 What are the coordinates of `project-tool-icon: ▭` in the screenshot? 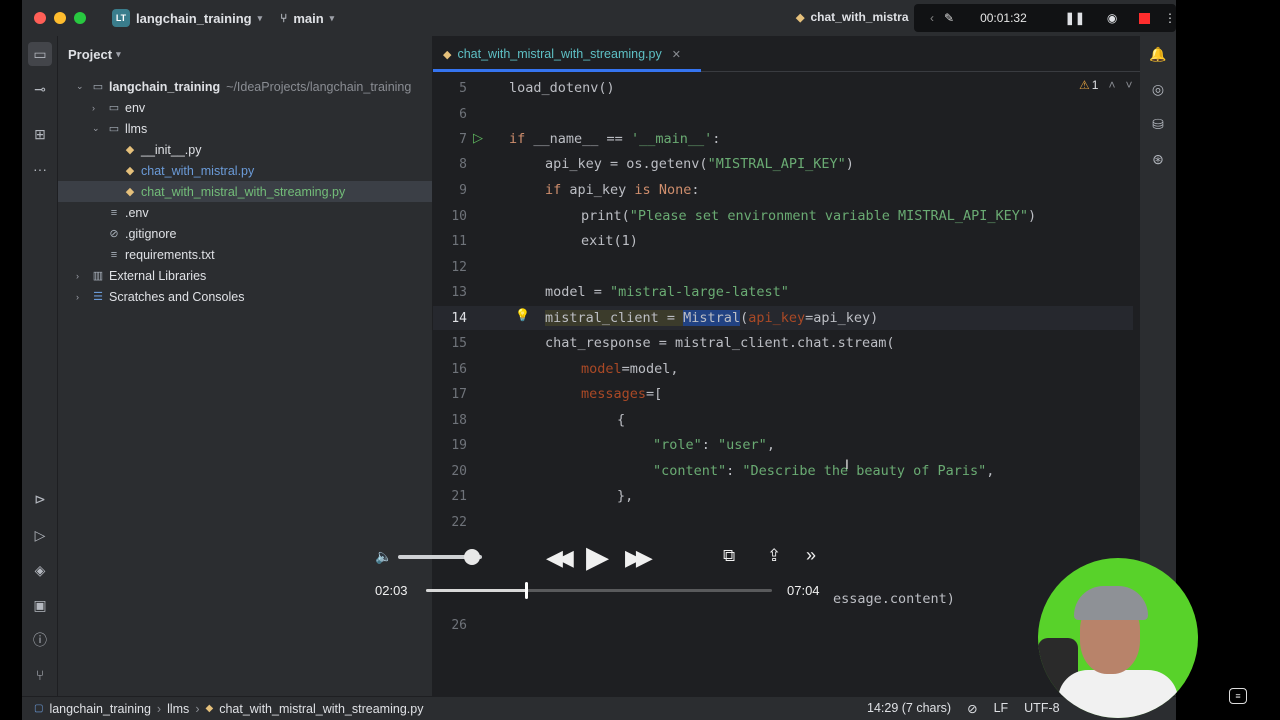 It's located at (40, 54).